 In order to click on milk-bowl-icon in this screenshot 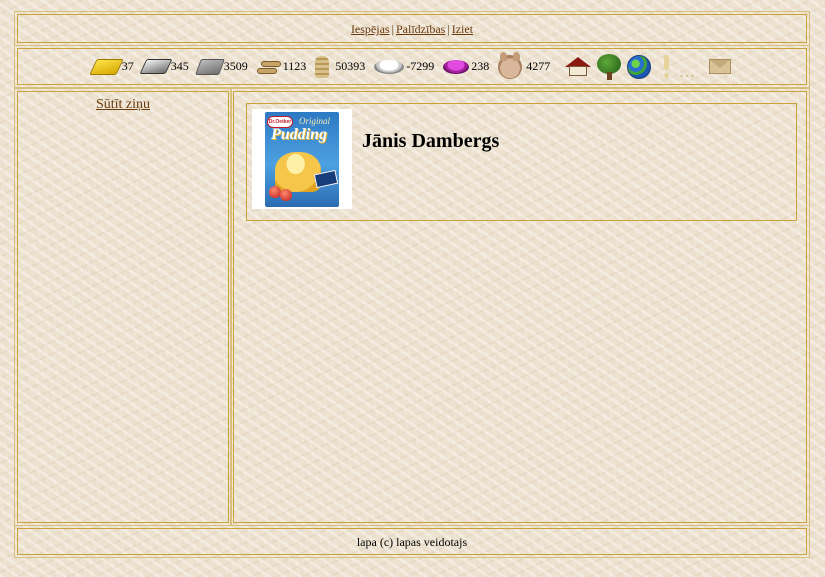, I will do `click(389, 66)`.